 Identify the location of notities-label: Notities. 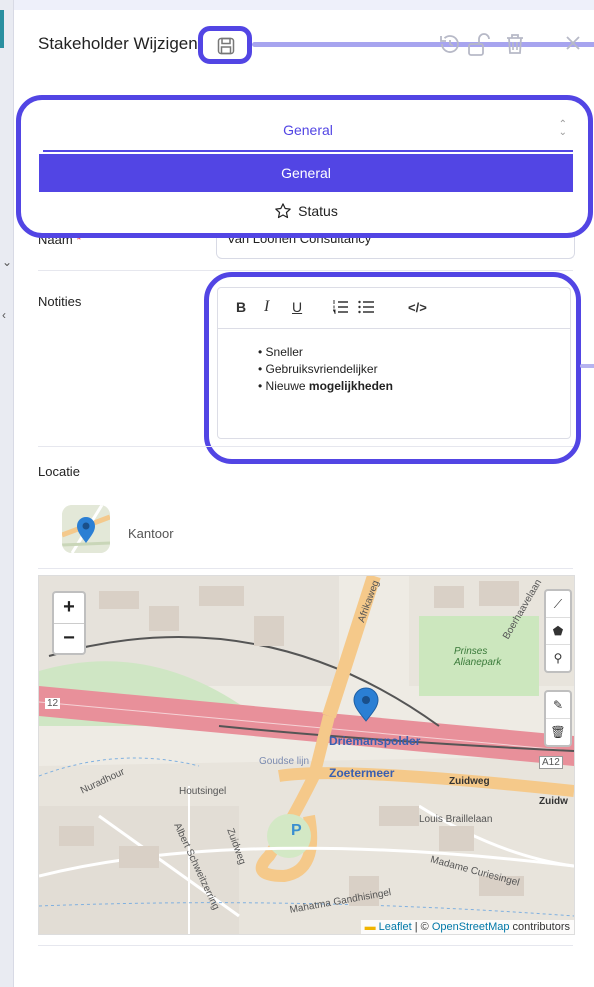
(60, 301).